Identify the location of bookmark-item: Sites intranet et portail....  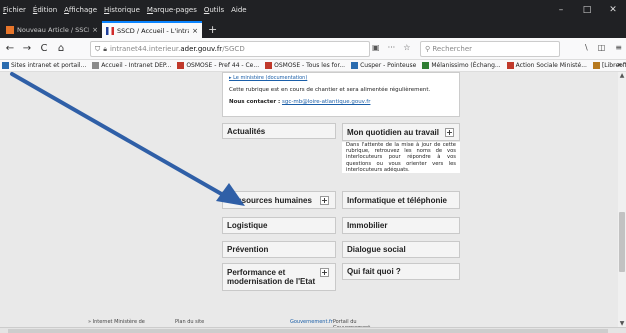
(44, 65).